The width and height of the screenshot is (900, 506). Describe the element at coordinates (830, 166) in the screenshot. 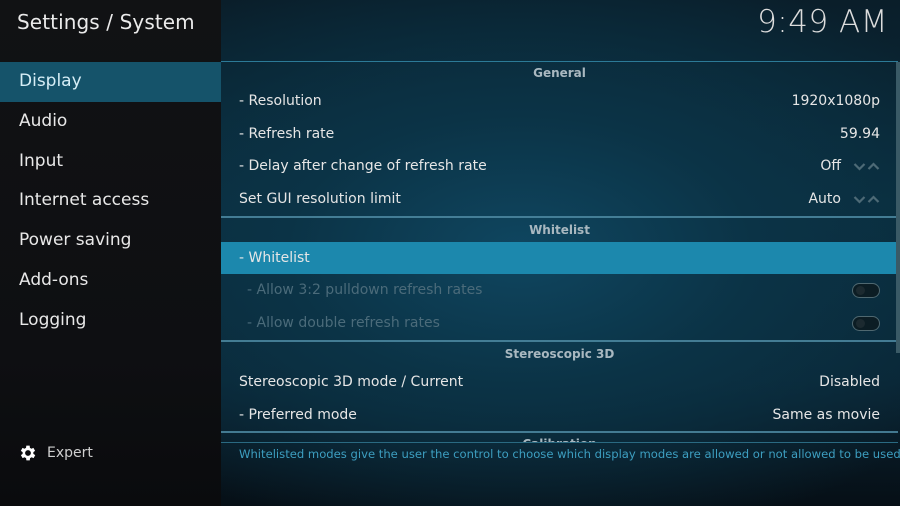

I see `setting-value: Off` at that location.